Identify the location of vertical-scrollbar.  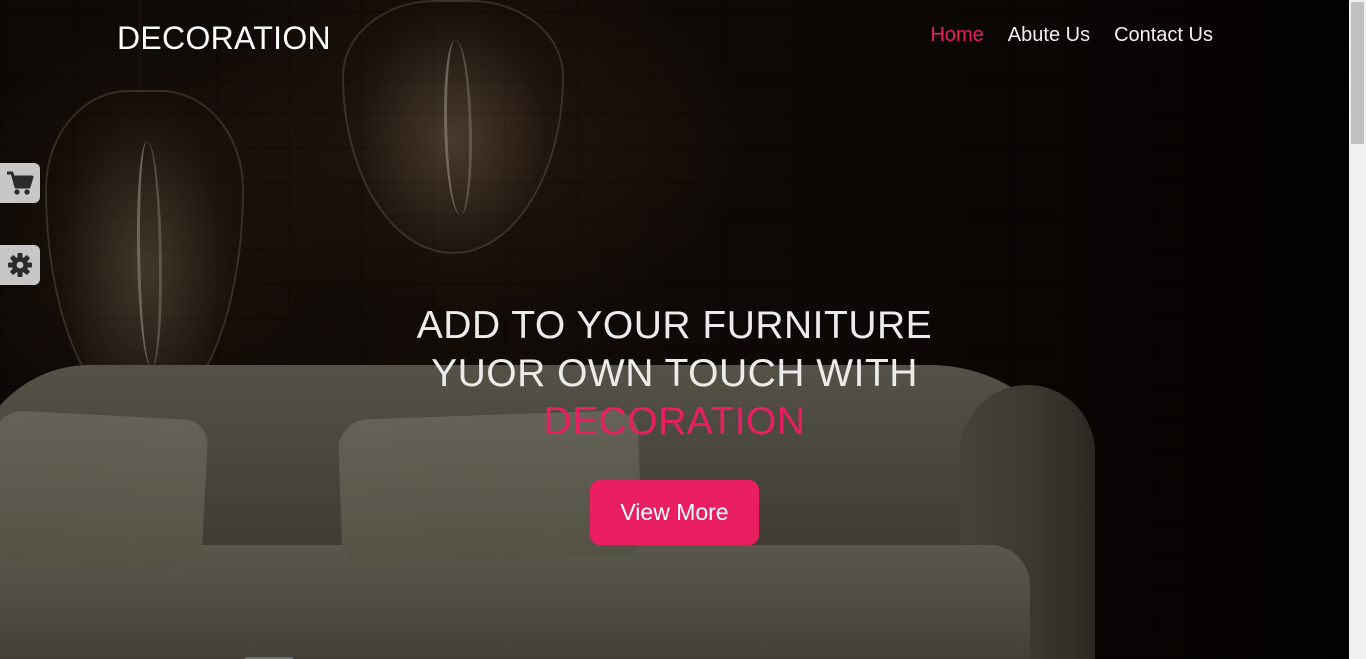
(1357, 329).